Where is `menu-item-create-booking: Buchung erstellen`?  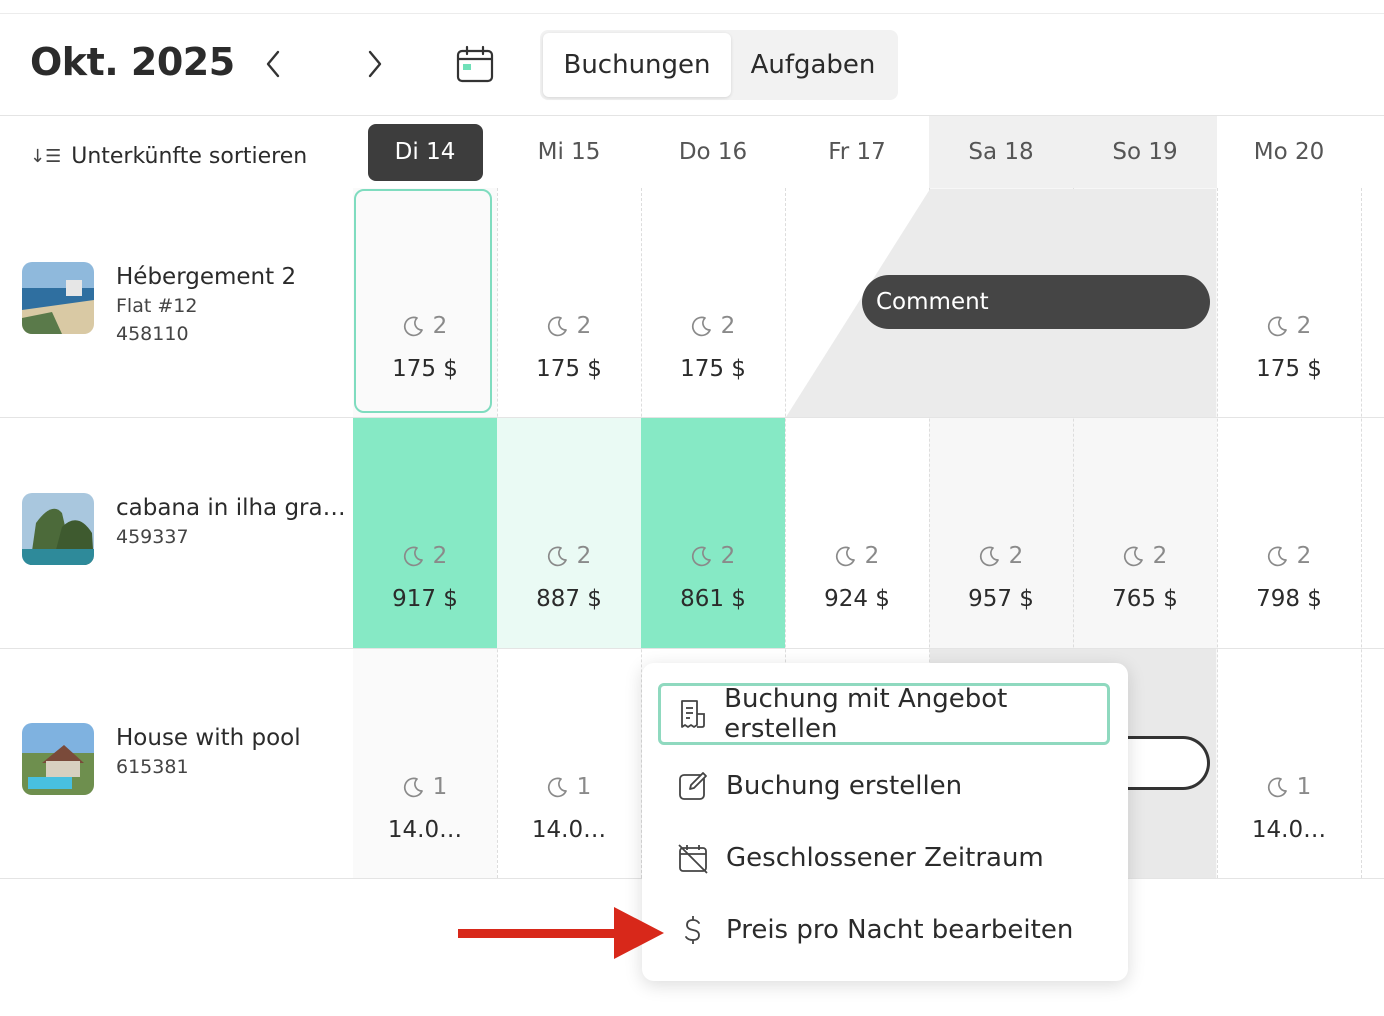
menu-item-create-booking: Buchung erstellen is located at coordinates (884, 786).